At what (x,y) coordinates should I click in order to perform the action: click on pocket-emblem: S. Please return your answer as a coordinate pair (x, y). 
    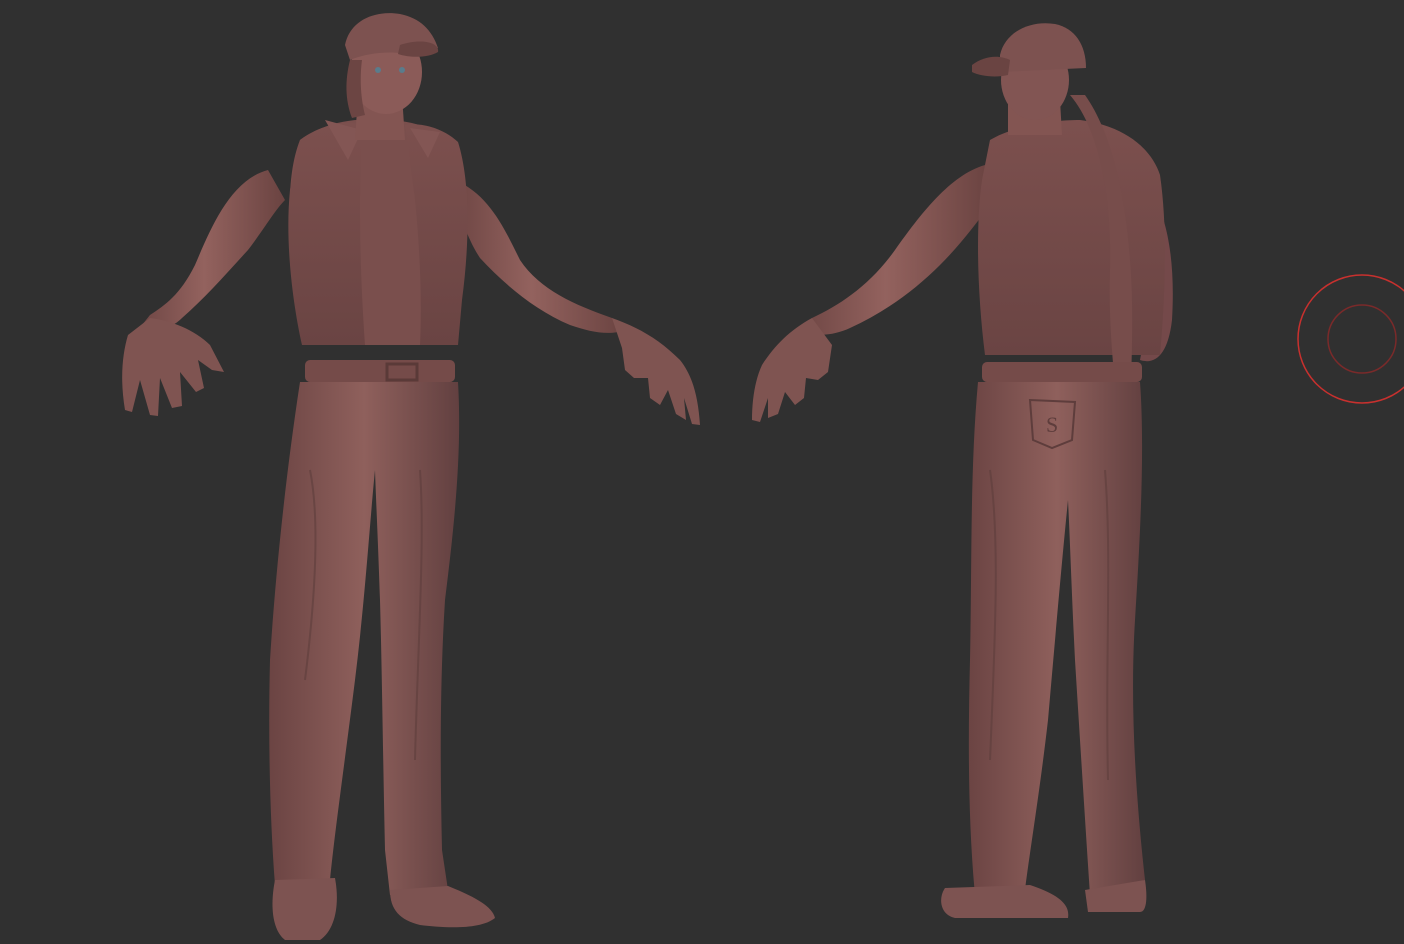
    Looking at the image, I should click on (1052, 424).